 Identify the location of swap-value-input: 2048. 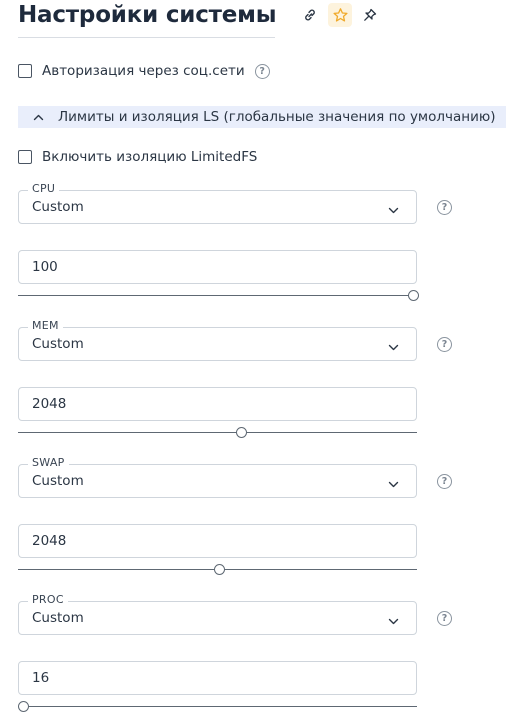
(217, 541).